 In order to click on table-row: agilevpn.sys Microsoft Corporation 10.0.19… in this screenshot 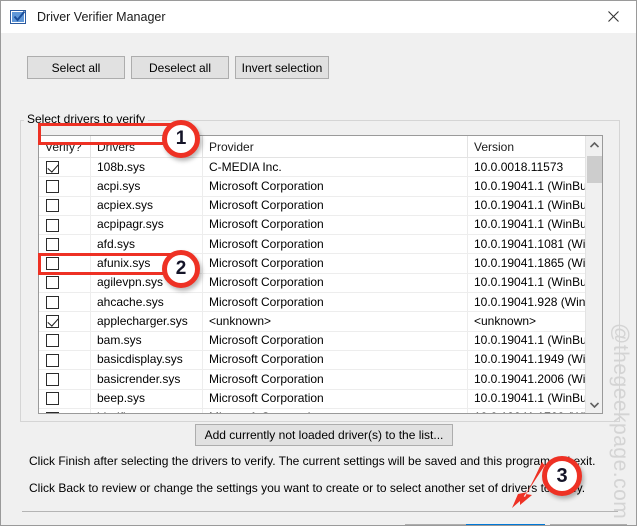, I will do `click(320, 283)`.